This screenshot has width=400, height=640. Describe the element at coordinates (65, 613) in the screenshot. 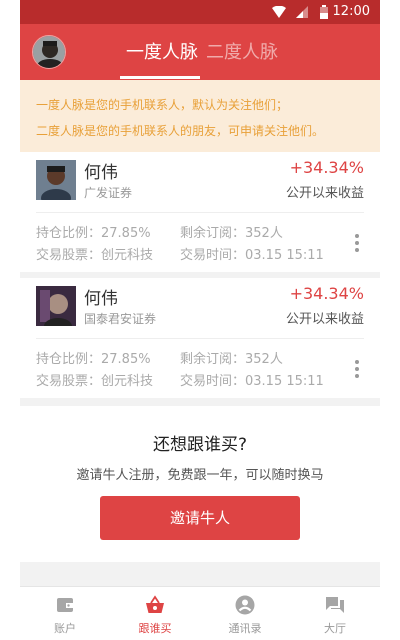

I see `nav-account: 账户` at that location.